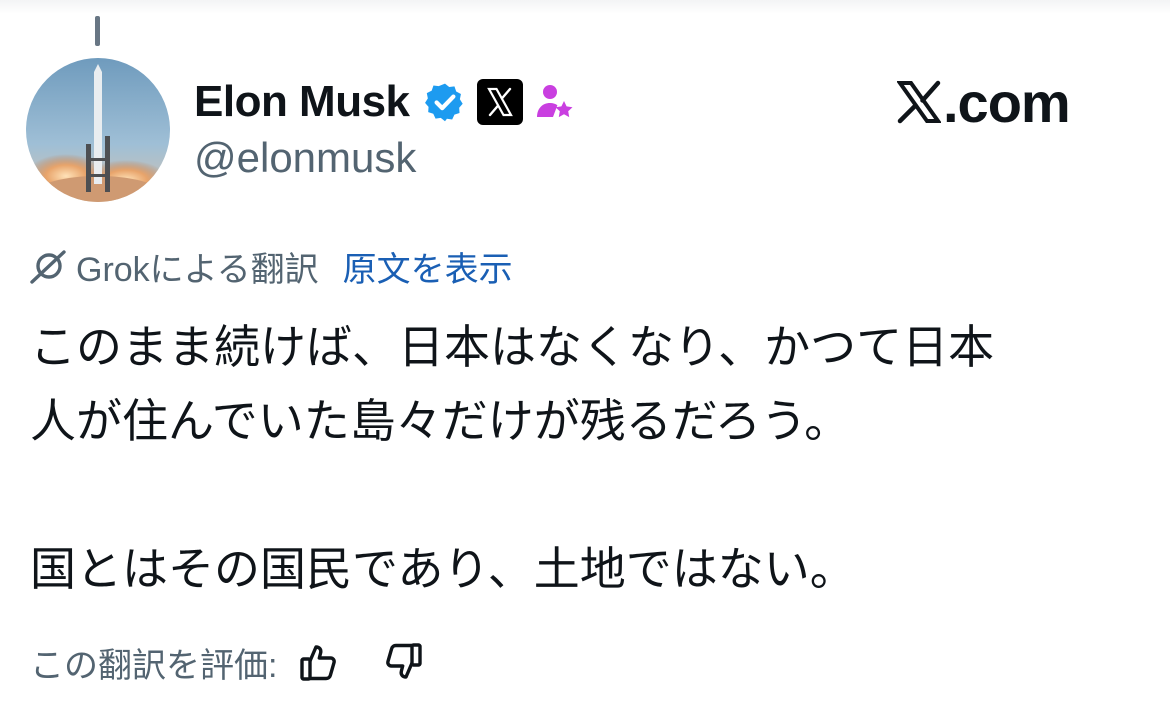  I want to click on show-original-link: 原文を表示, so click(428, 266).